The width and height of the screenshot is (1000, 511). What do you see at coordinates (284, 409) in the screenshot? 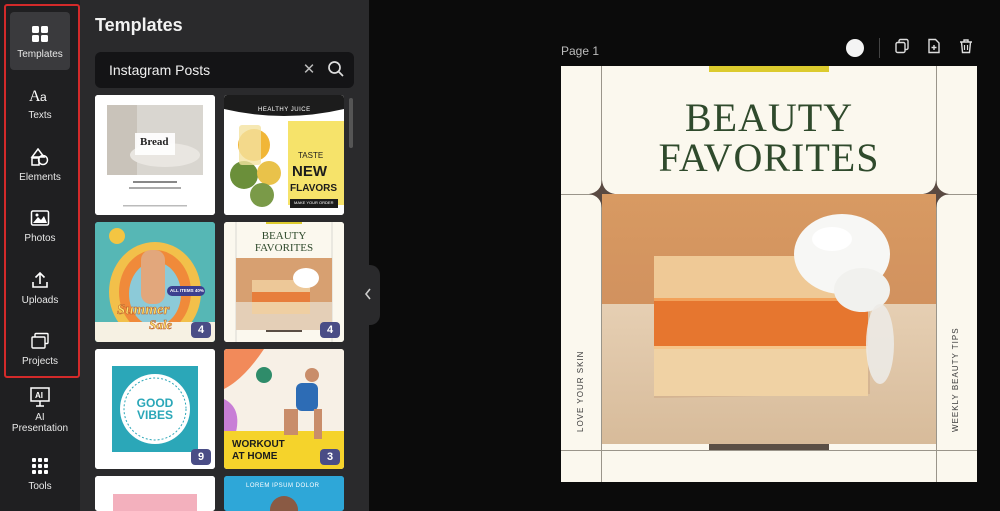
I see `template-thumb-workout: WORKOUT AT HOME 3` at bounding box center [284, 409].